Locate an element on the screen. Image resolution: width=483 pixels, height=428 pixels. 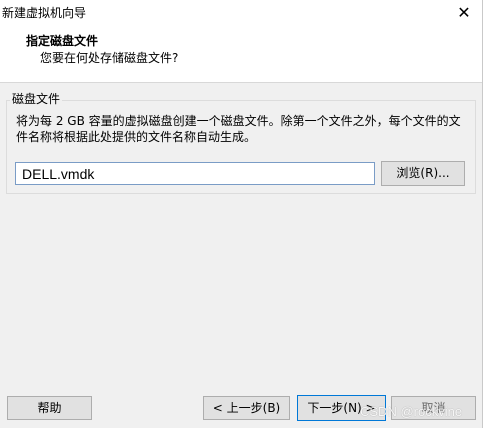
cancel-button: 取消 is located at coordinates (433, 408).